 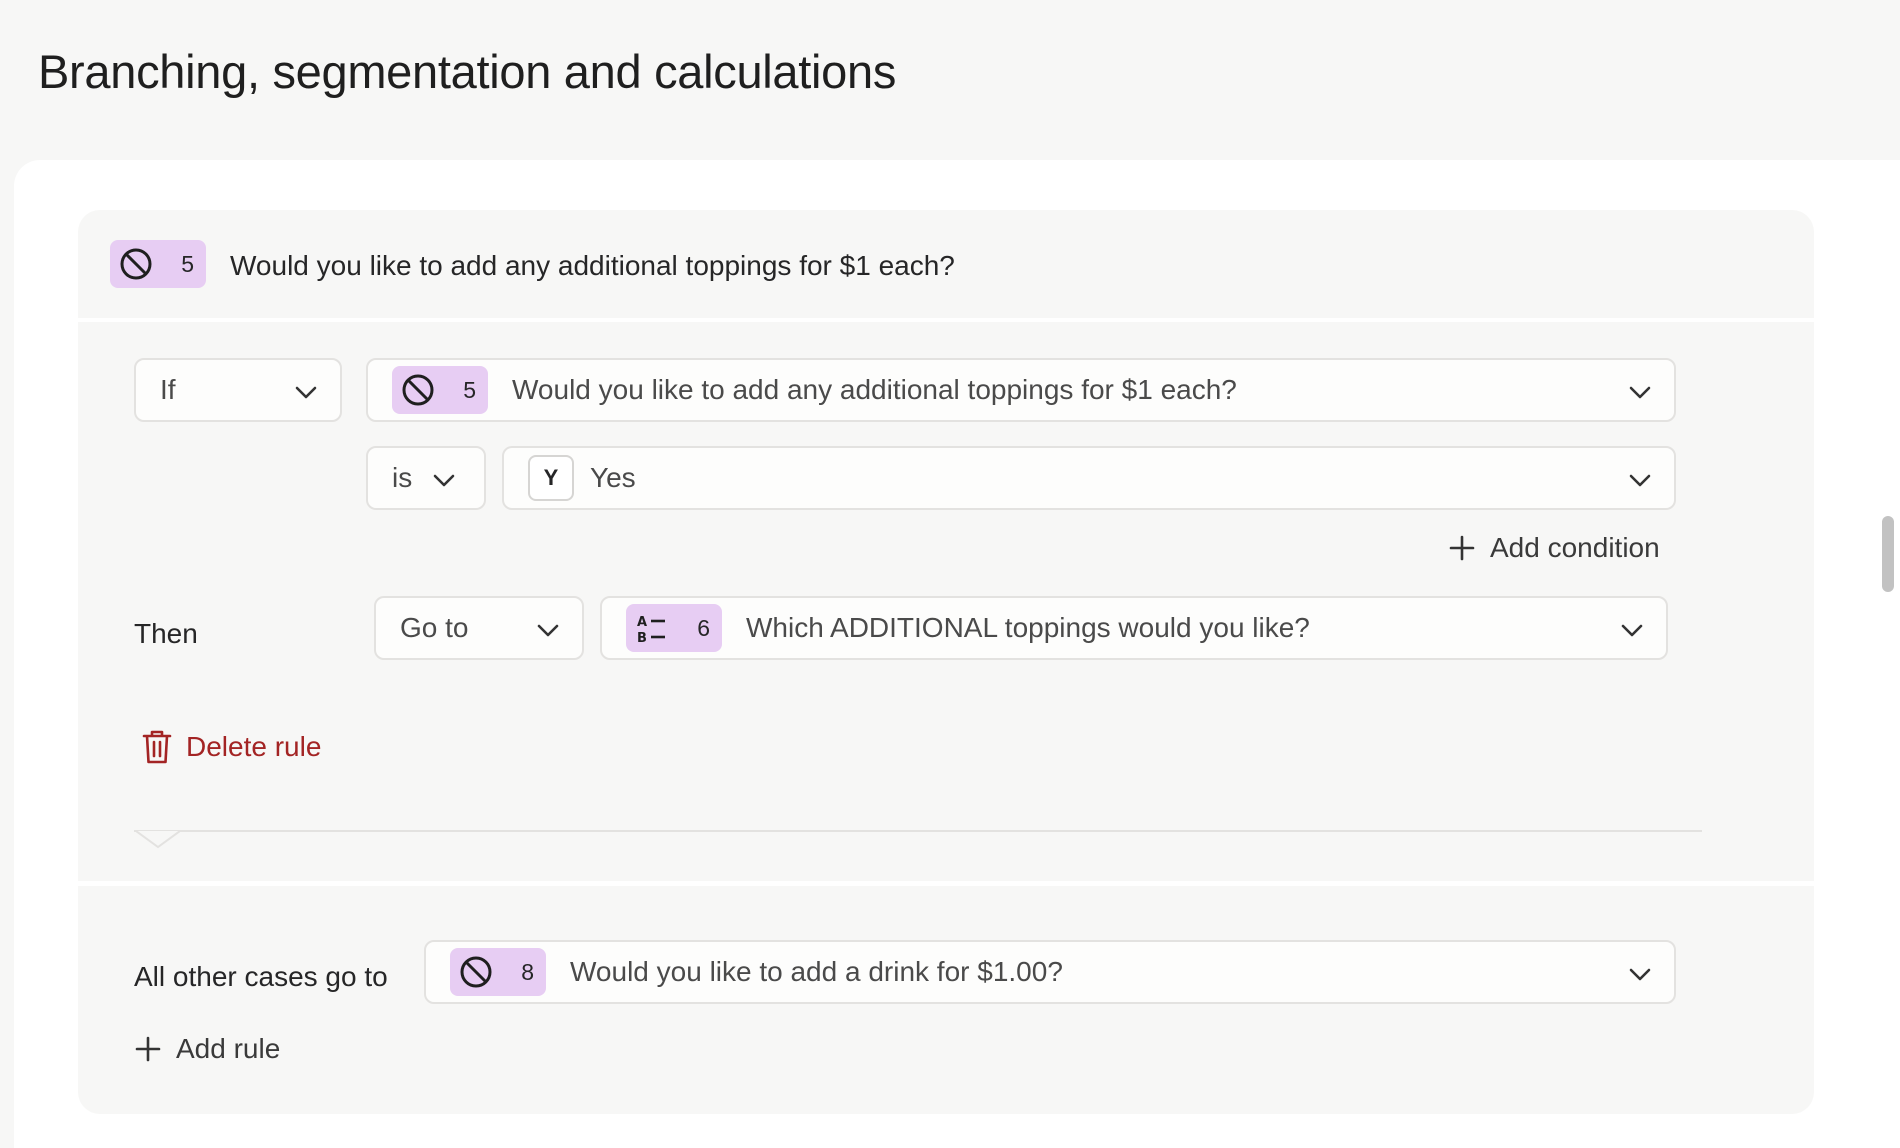 What do you see at coordinates (157, 747) in the screenshot?
I see `trash-icon` at bounding box center [157, 747].